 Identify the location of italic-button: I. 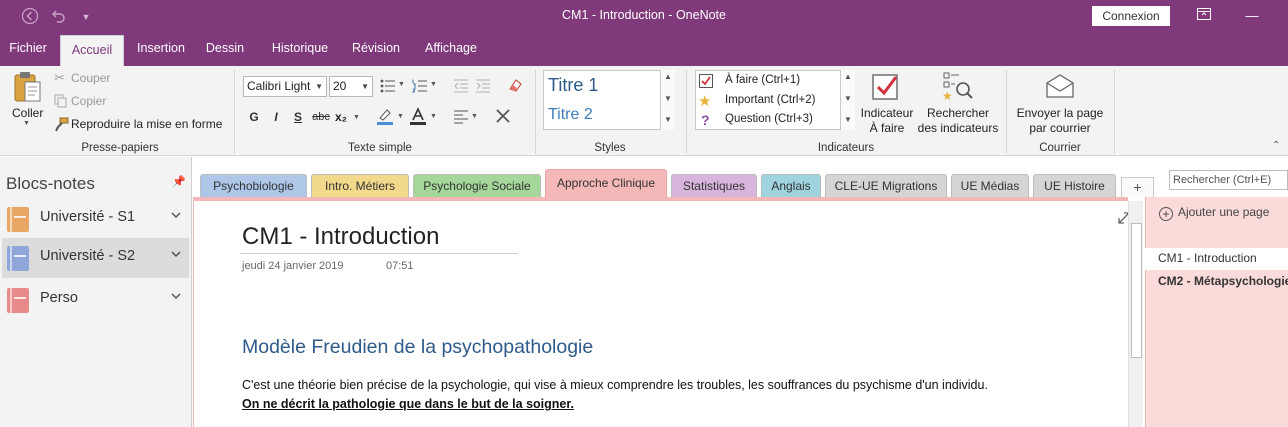
(276, 117).